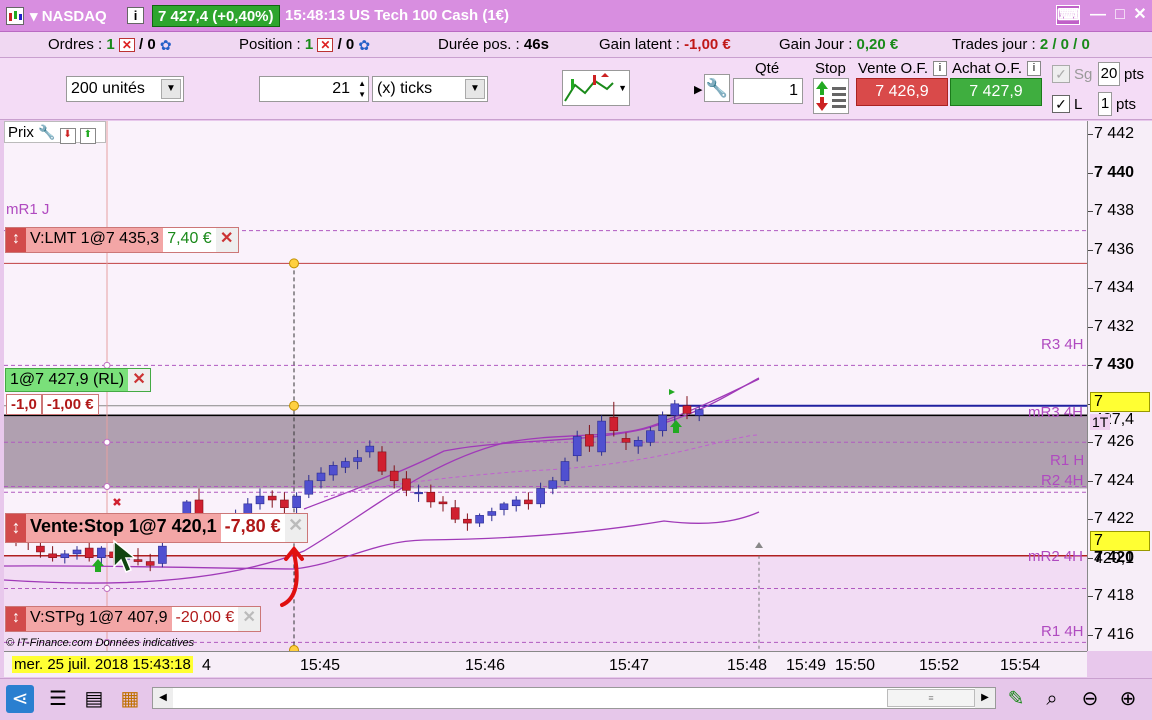 This screenshot has height=720, width=1152. Describe the element at coordinates (1034, 68) in the screenshot. I see `buy-info-icon: i` at that location.